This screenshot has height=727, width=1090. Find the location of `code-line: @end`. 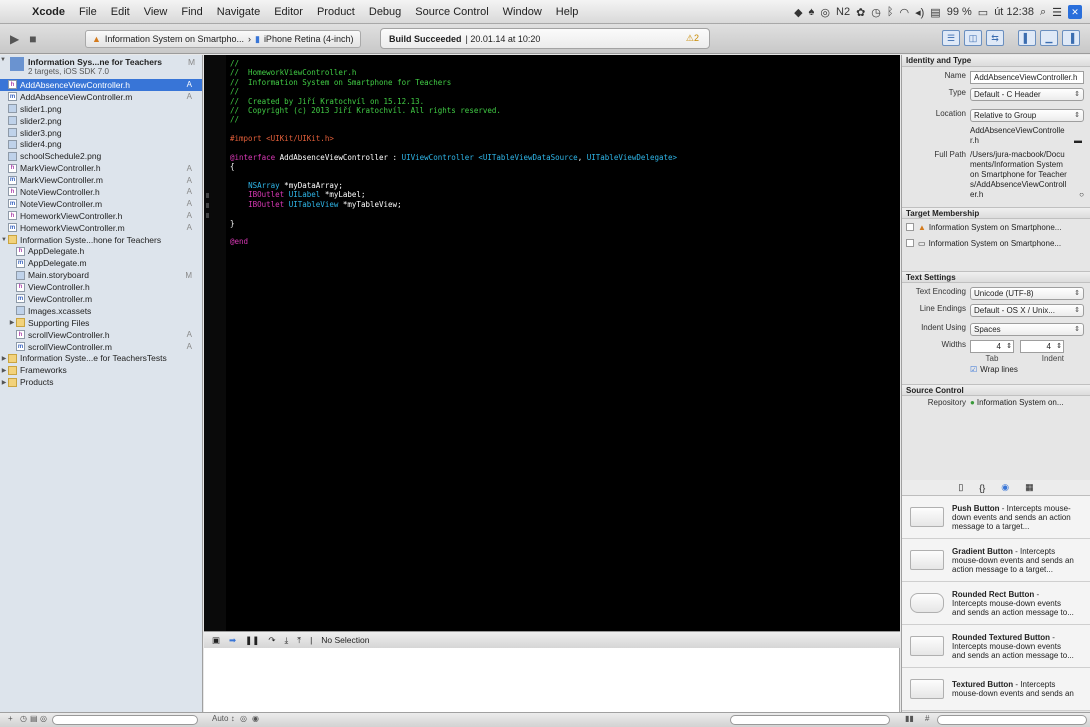

code-line: @end is located at coordinates (453, 241).